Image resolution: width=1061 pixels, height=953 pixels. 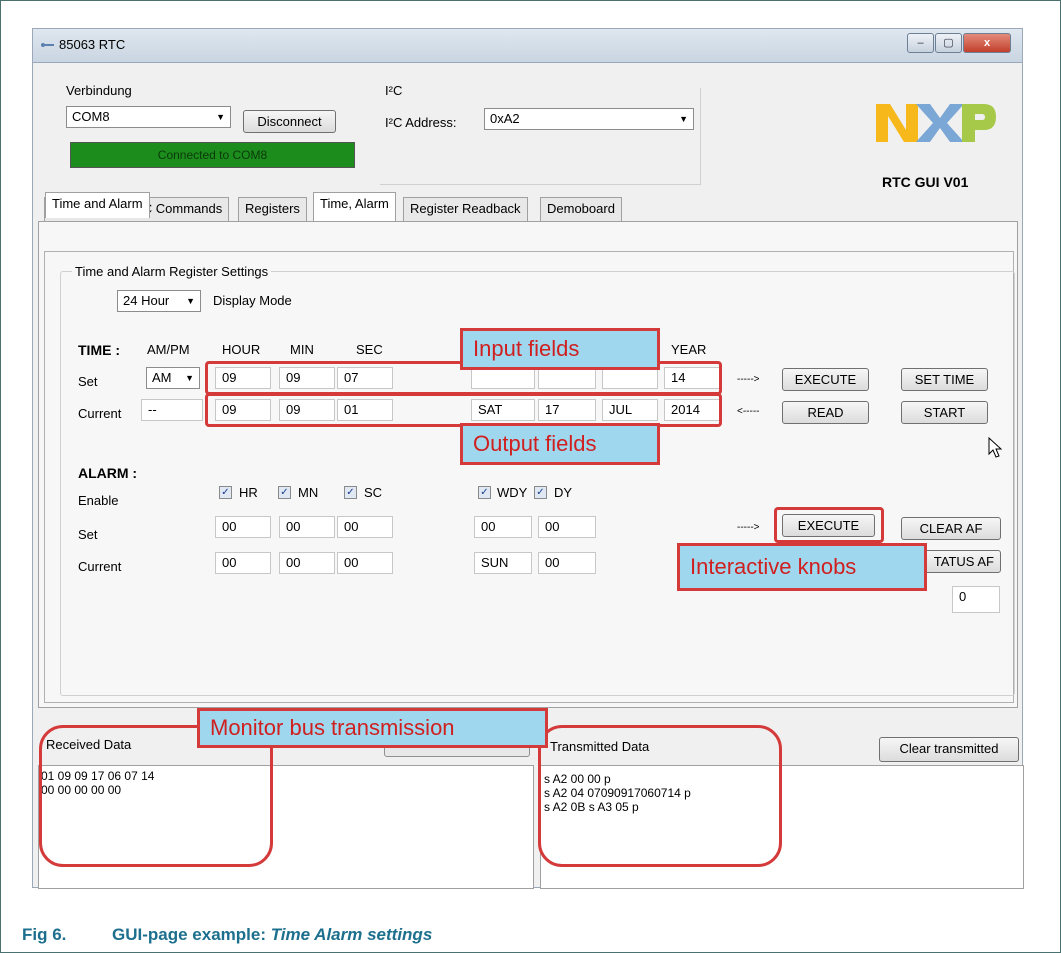 What do you see at coordinates (365, 527) in the screenshot?
I see `alarm-set-sc-input: 00` at bounding box center [365, 527].